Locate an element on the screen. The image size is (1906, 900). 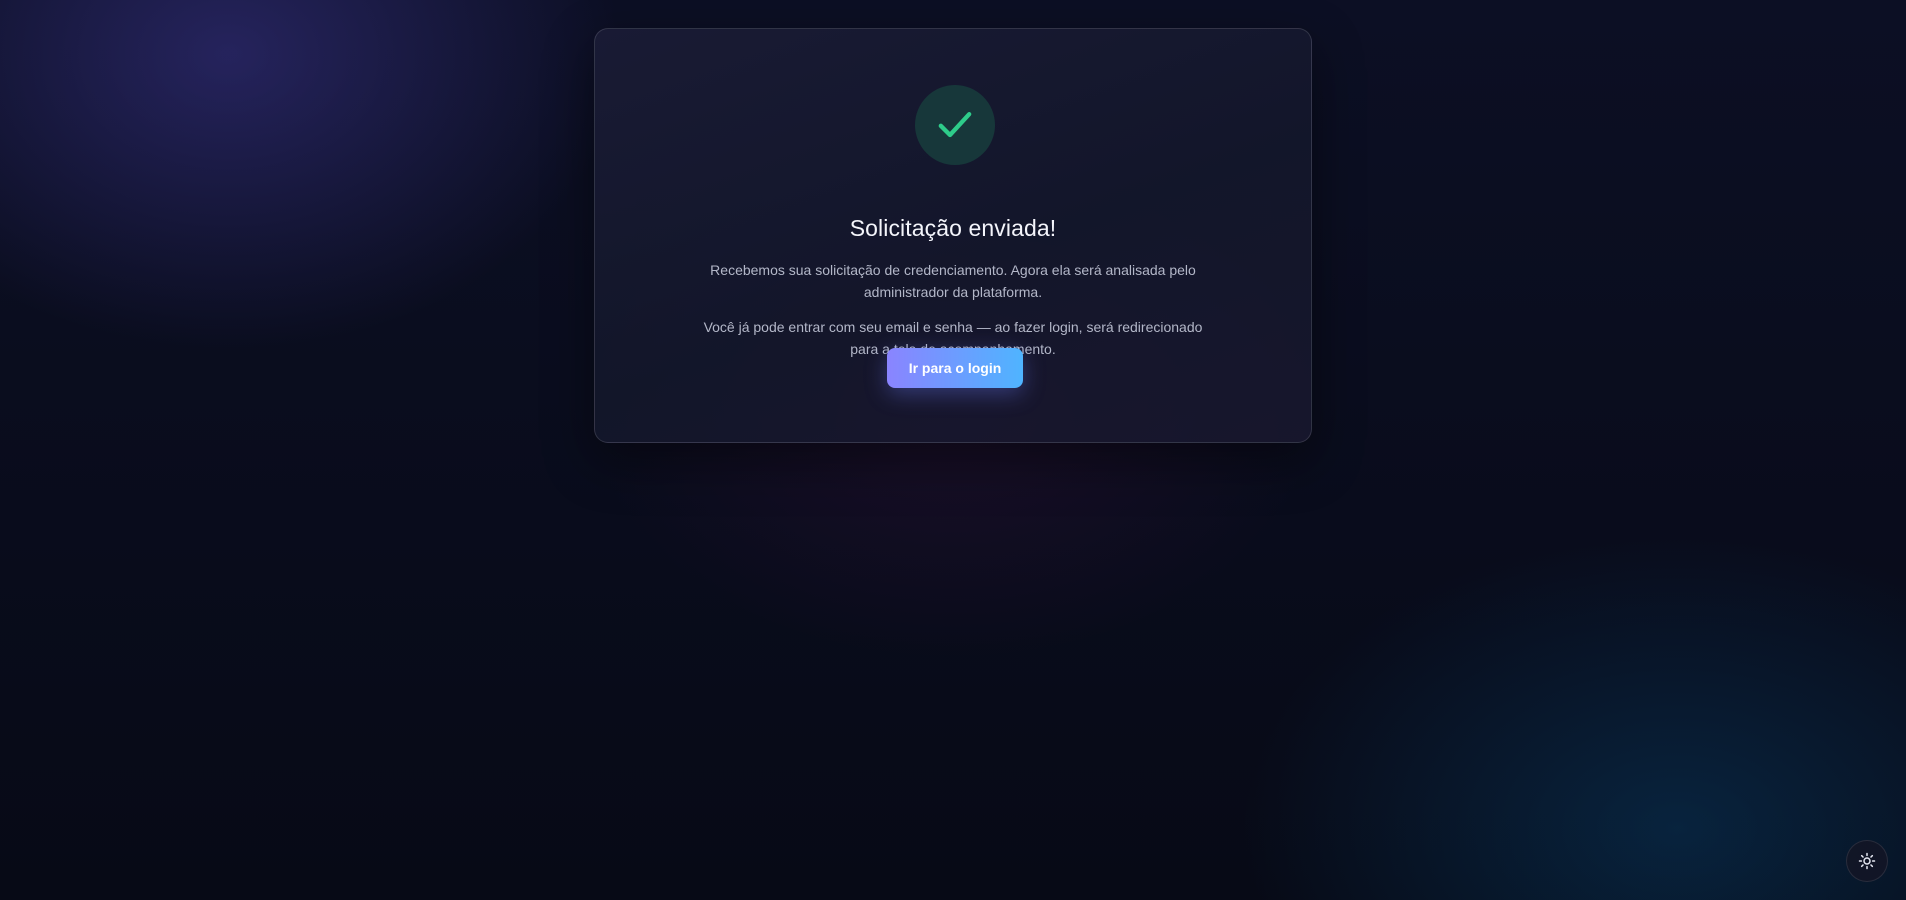
go-to-login-button: Ir para o login is located at coordinates (955, 368).